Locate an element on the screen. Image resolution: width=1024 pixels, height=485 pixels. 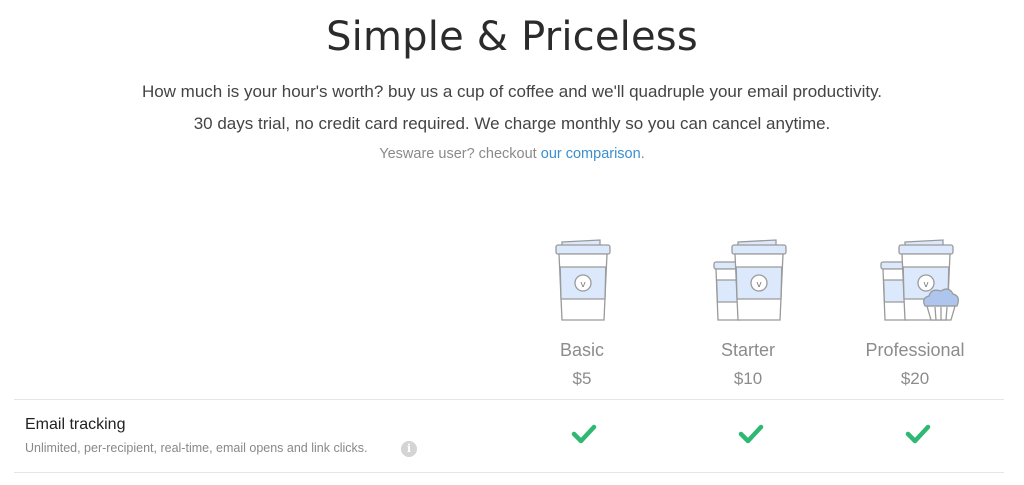
plan-starter-price: $10 is located at coordinates (748, 378).